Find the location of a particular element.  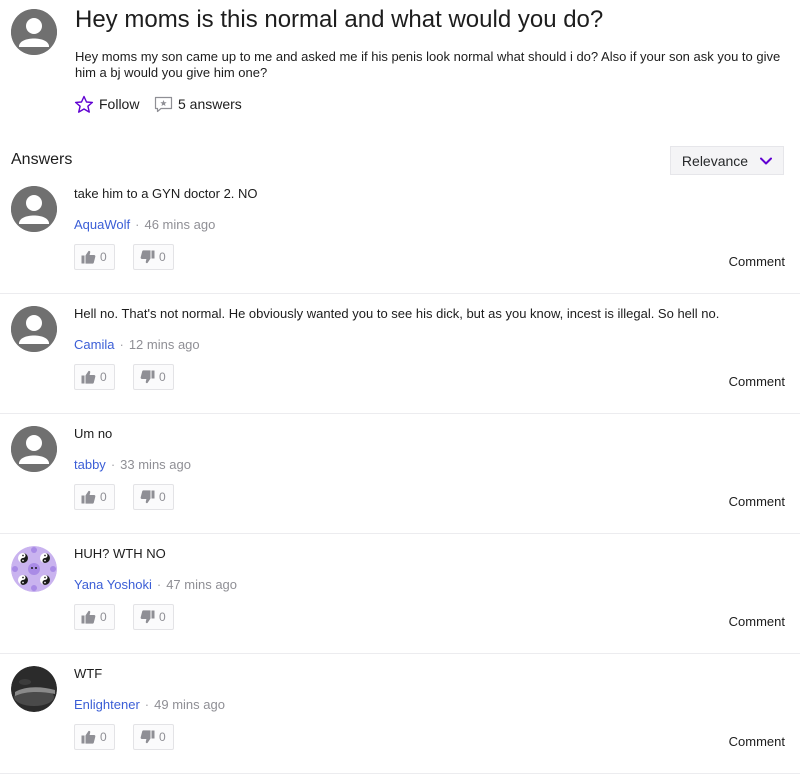

asker-avatar is located at coordinates (34, 32).